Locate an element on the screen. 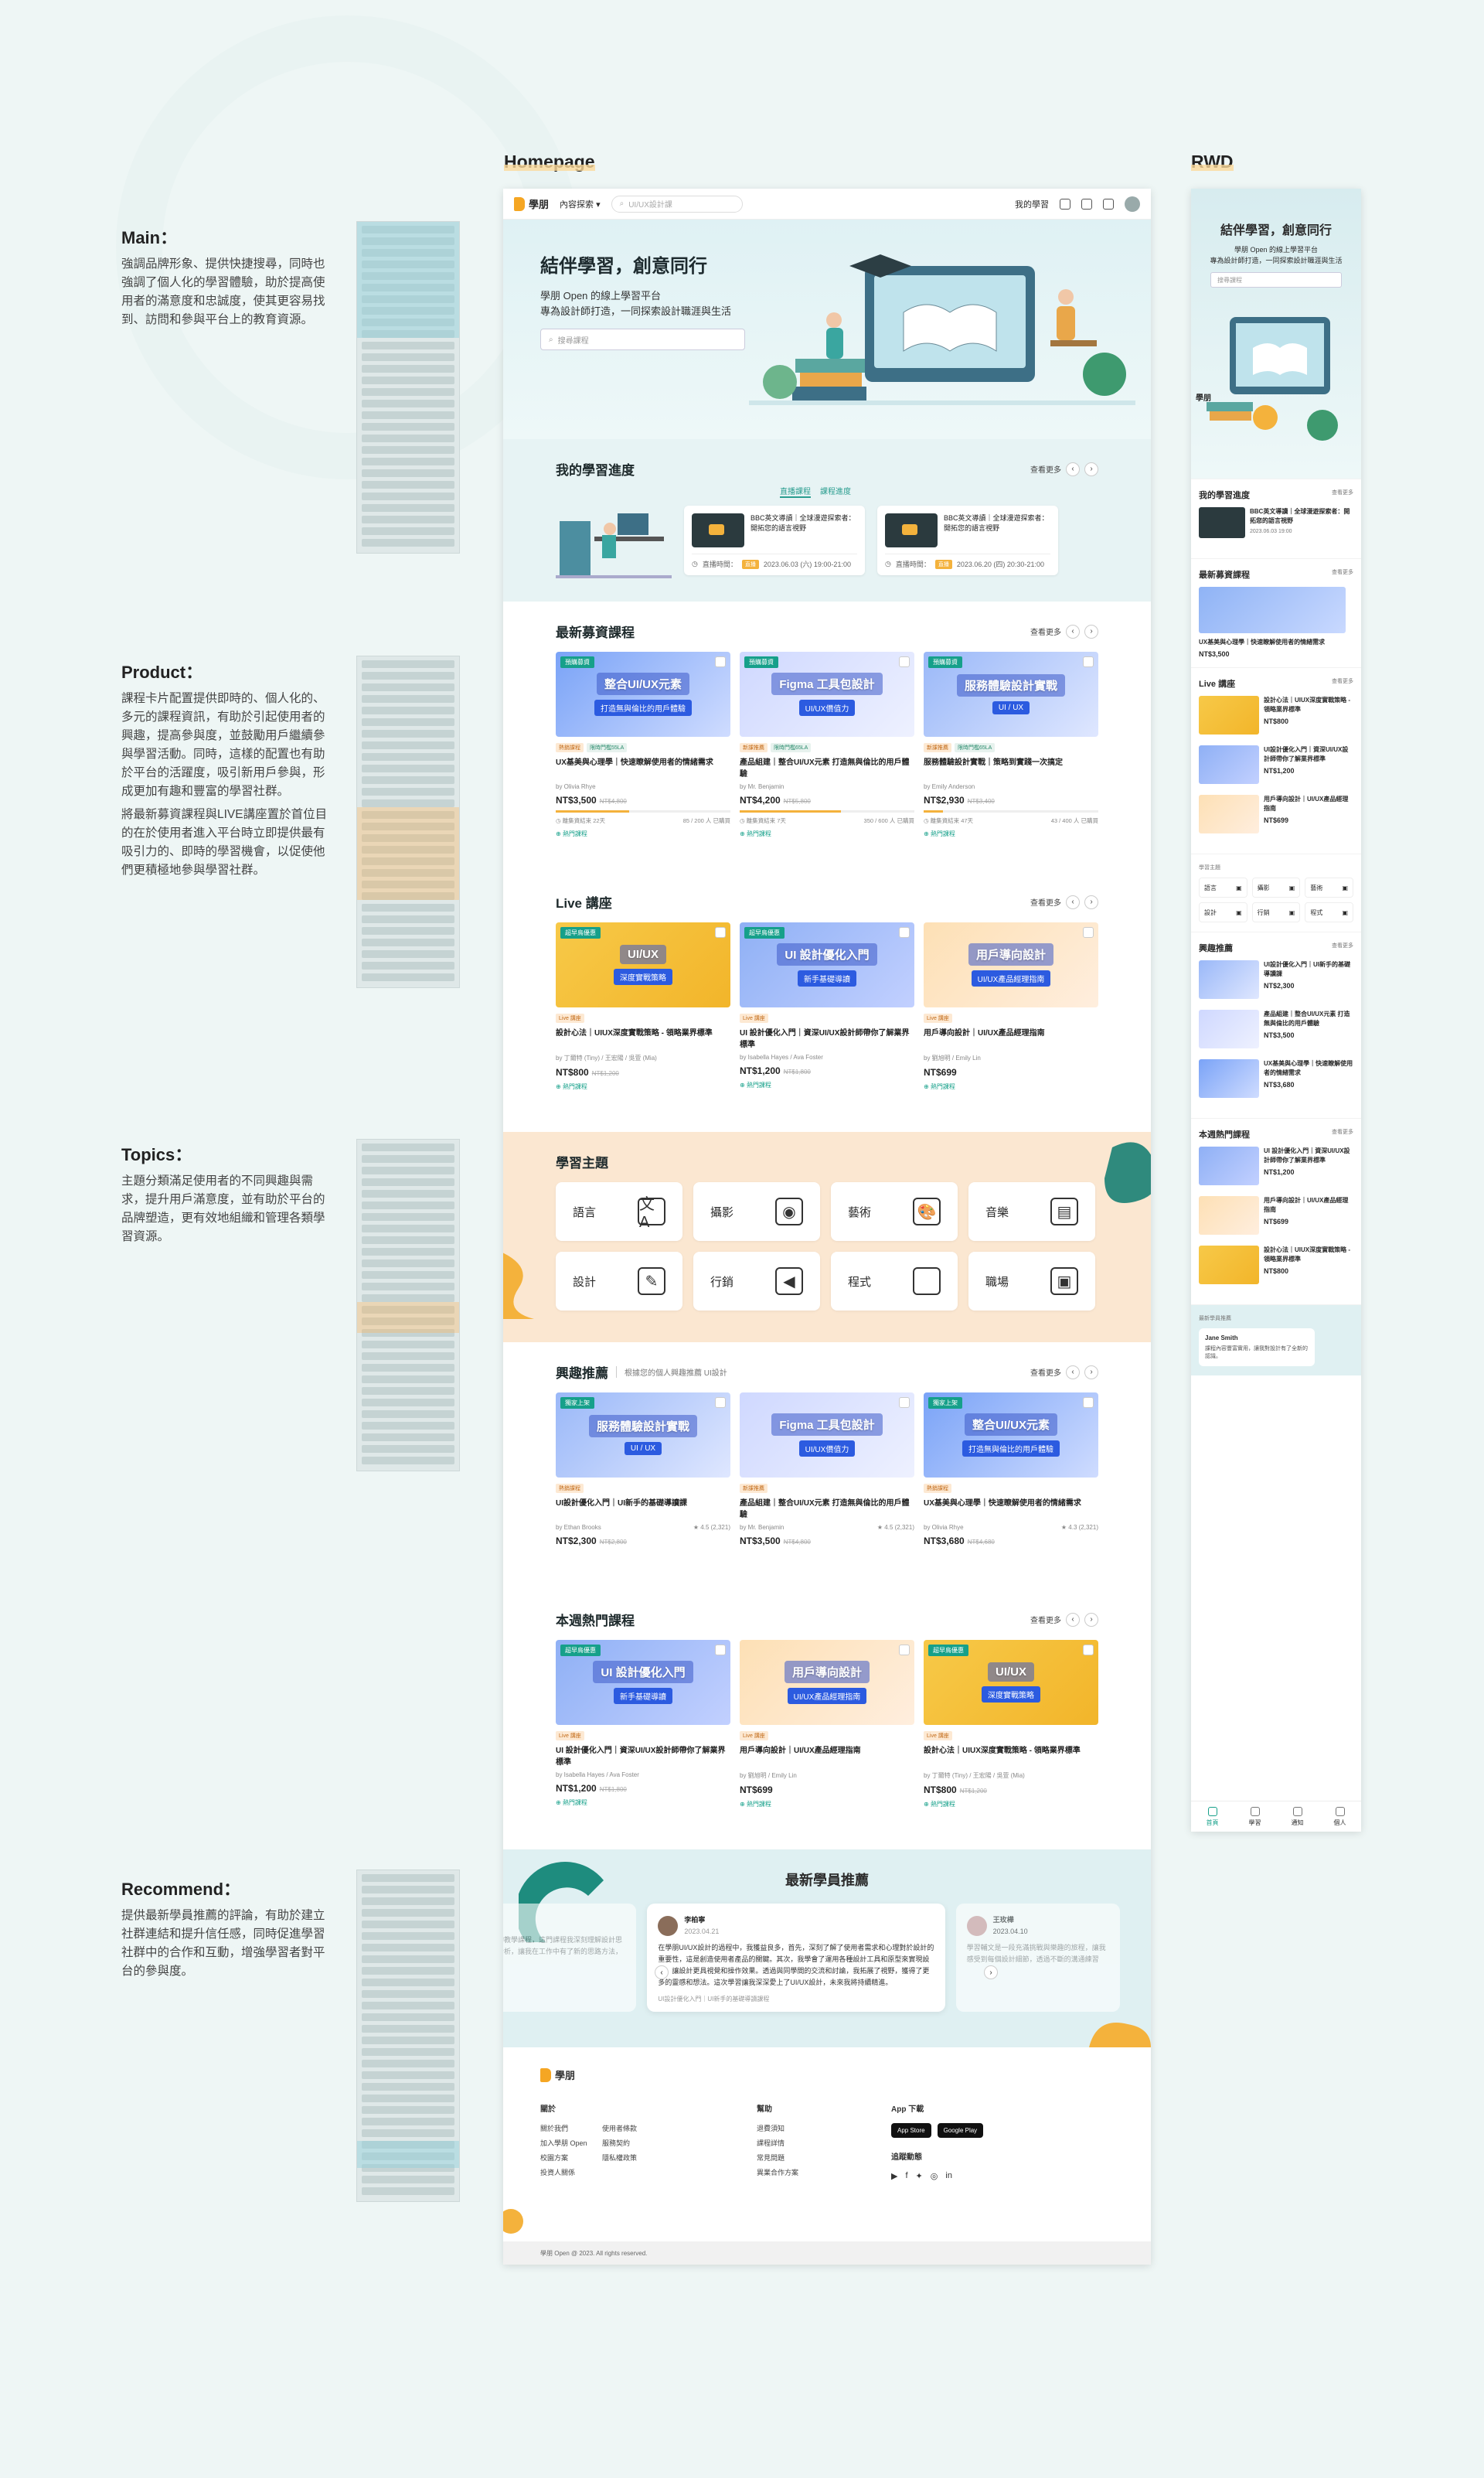  topic-card: 藝術 ▣ is located at coordinates (1329, 888).